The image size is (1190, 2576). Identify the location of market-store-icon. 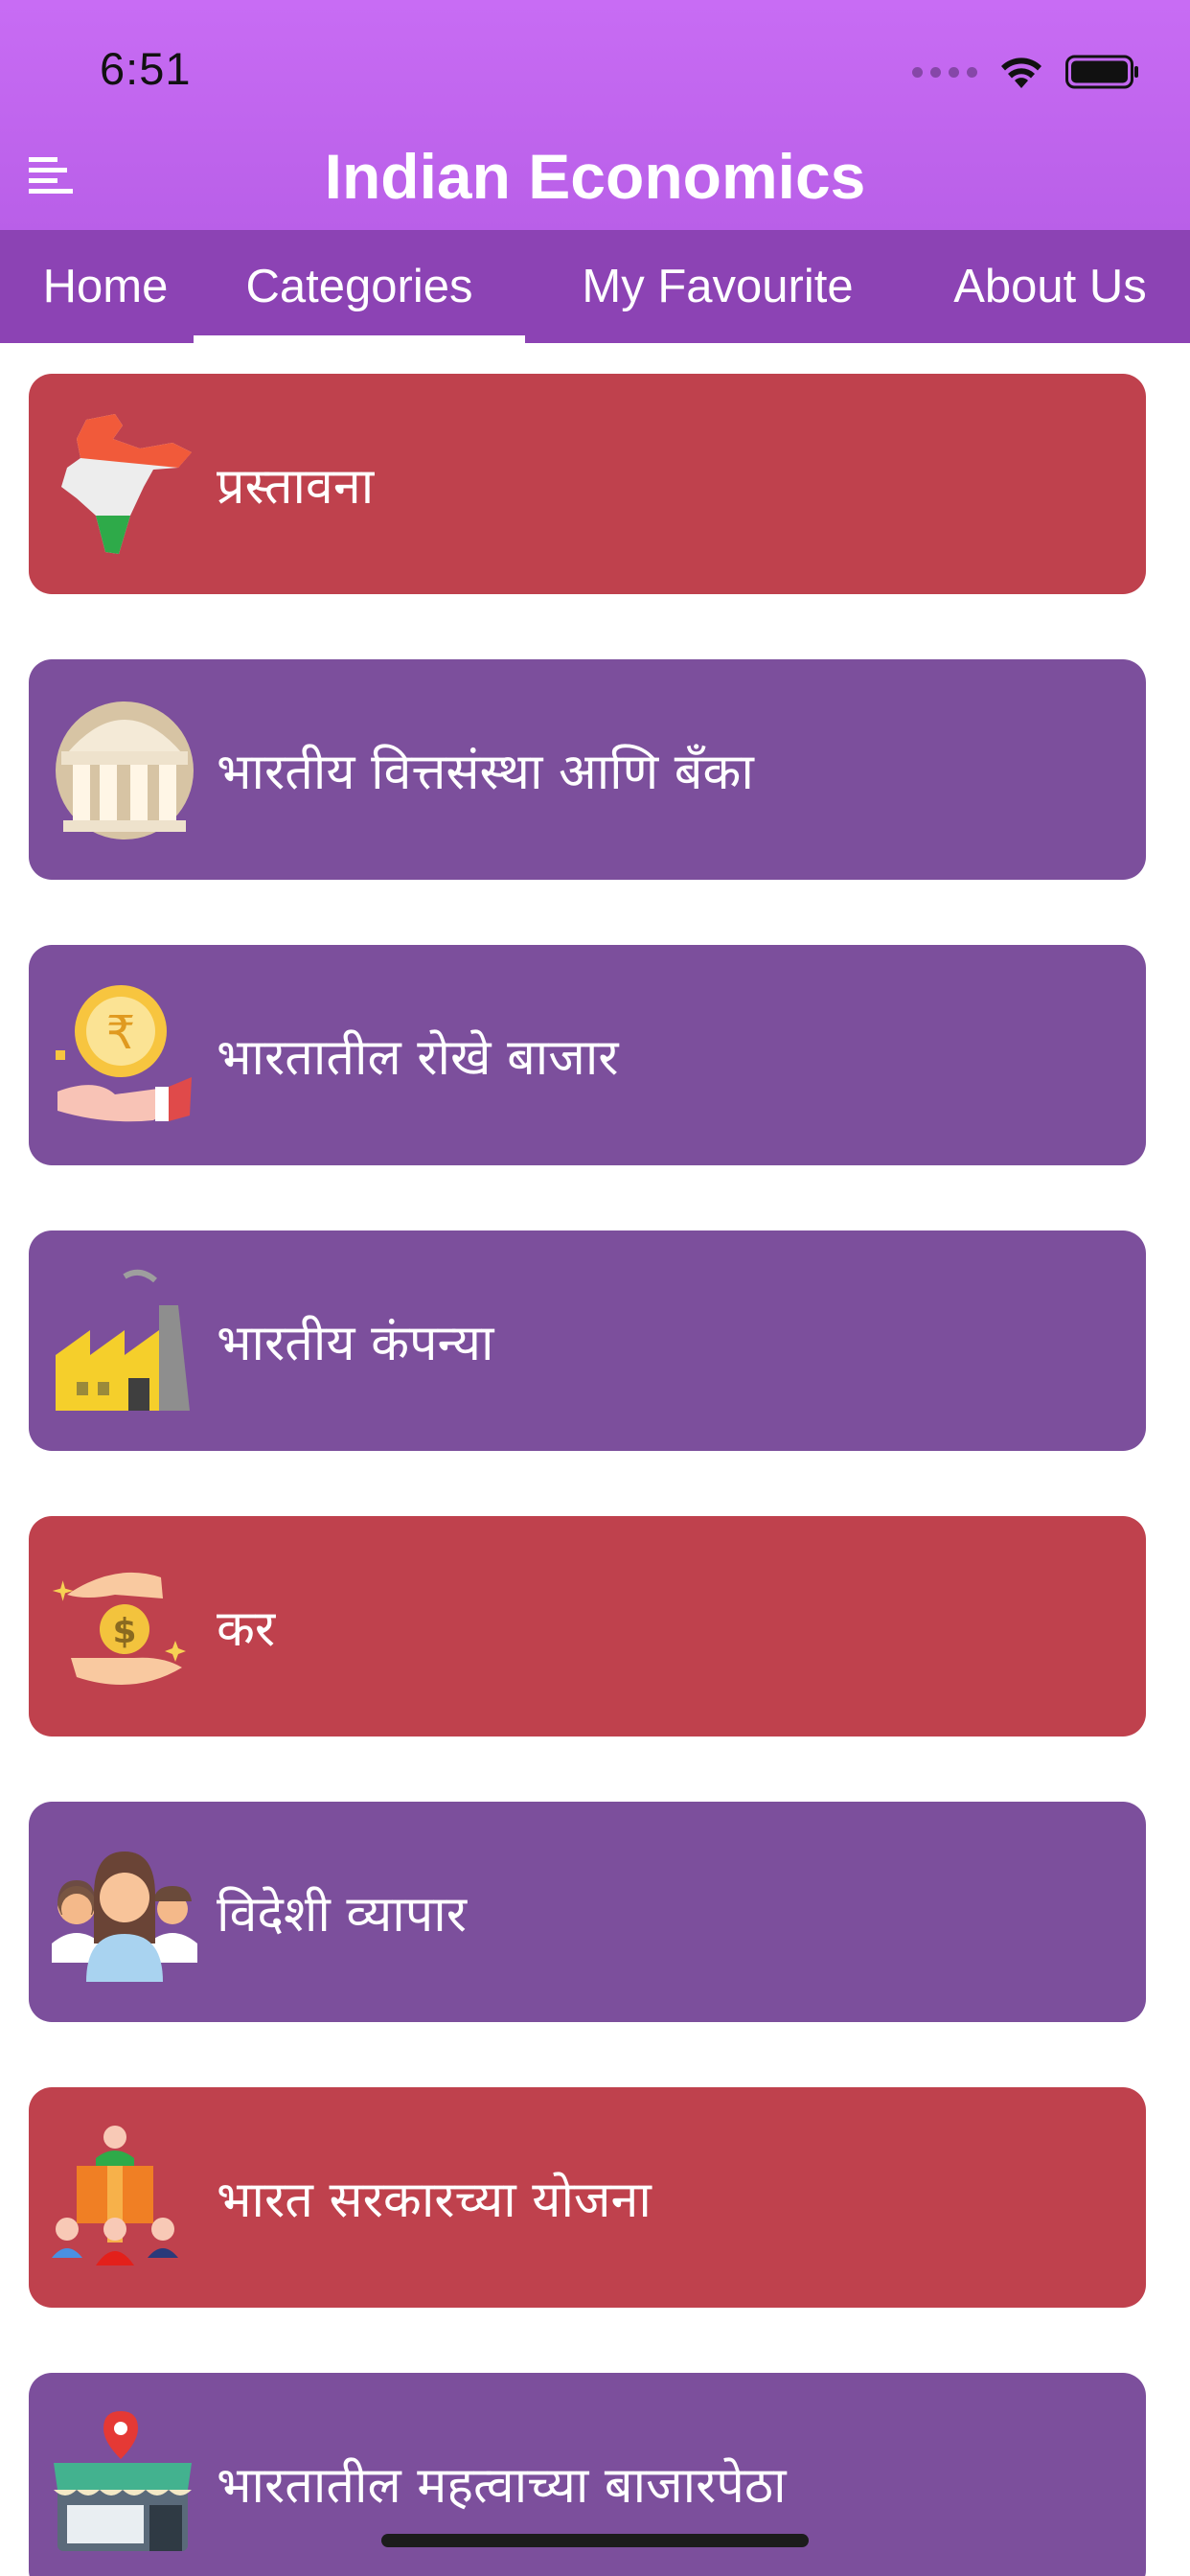
(123, 2481).